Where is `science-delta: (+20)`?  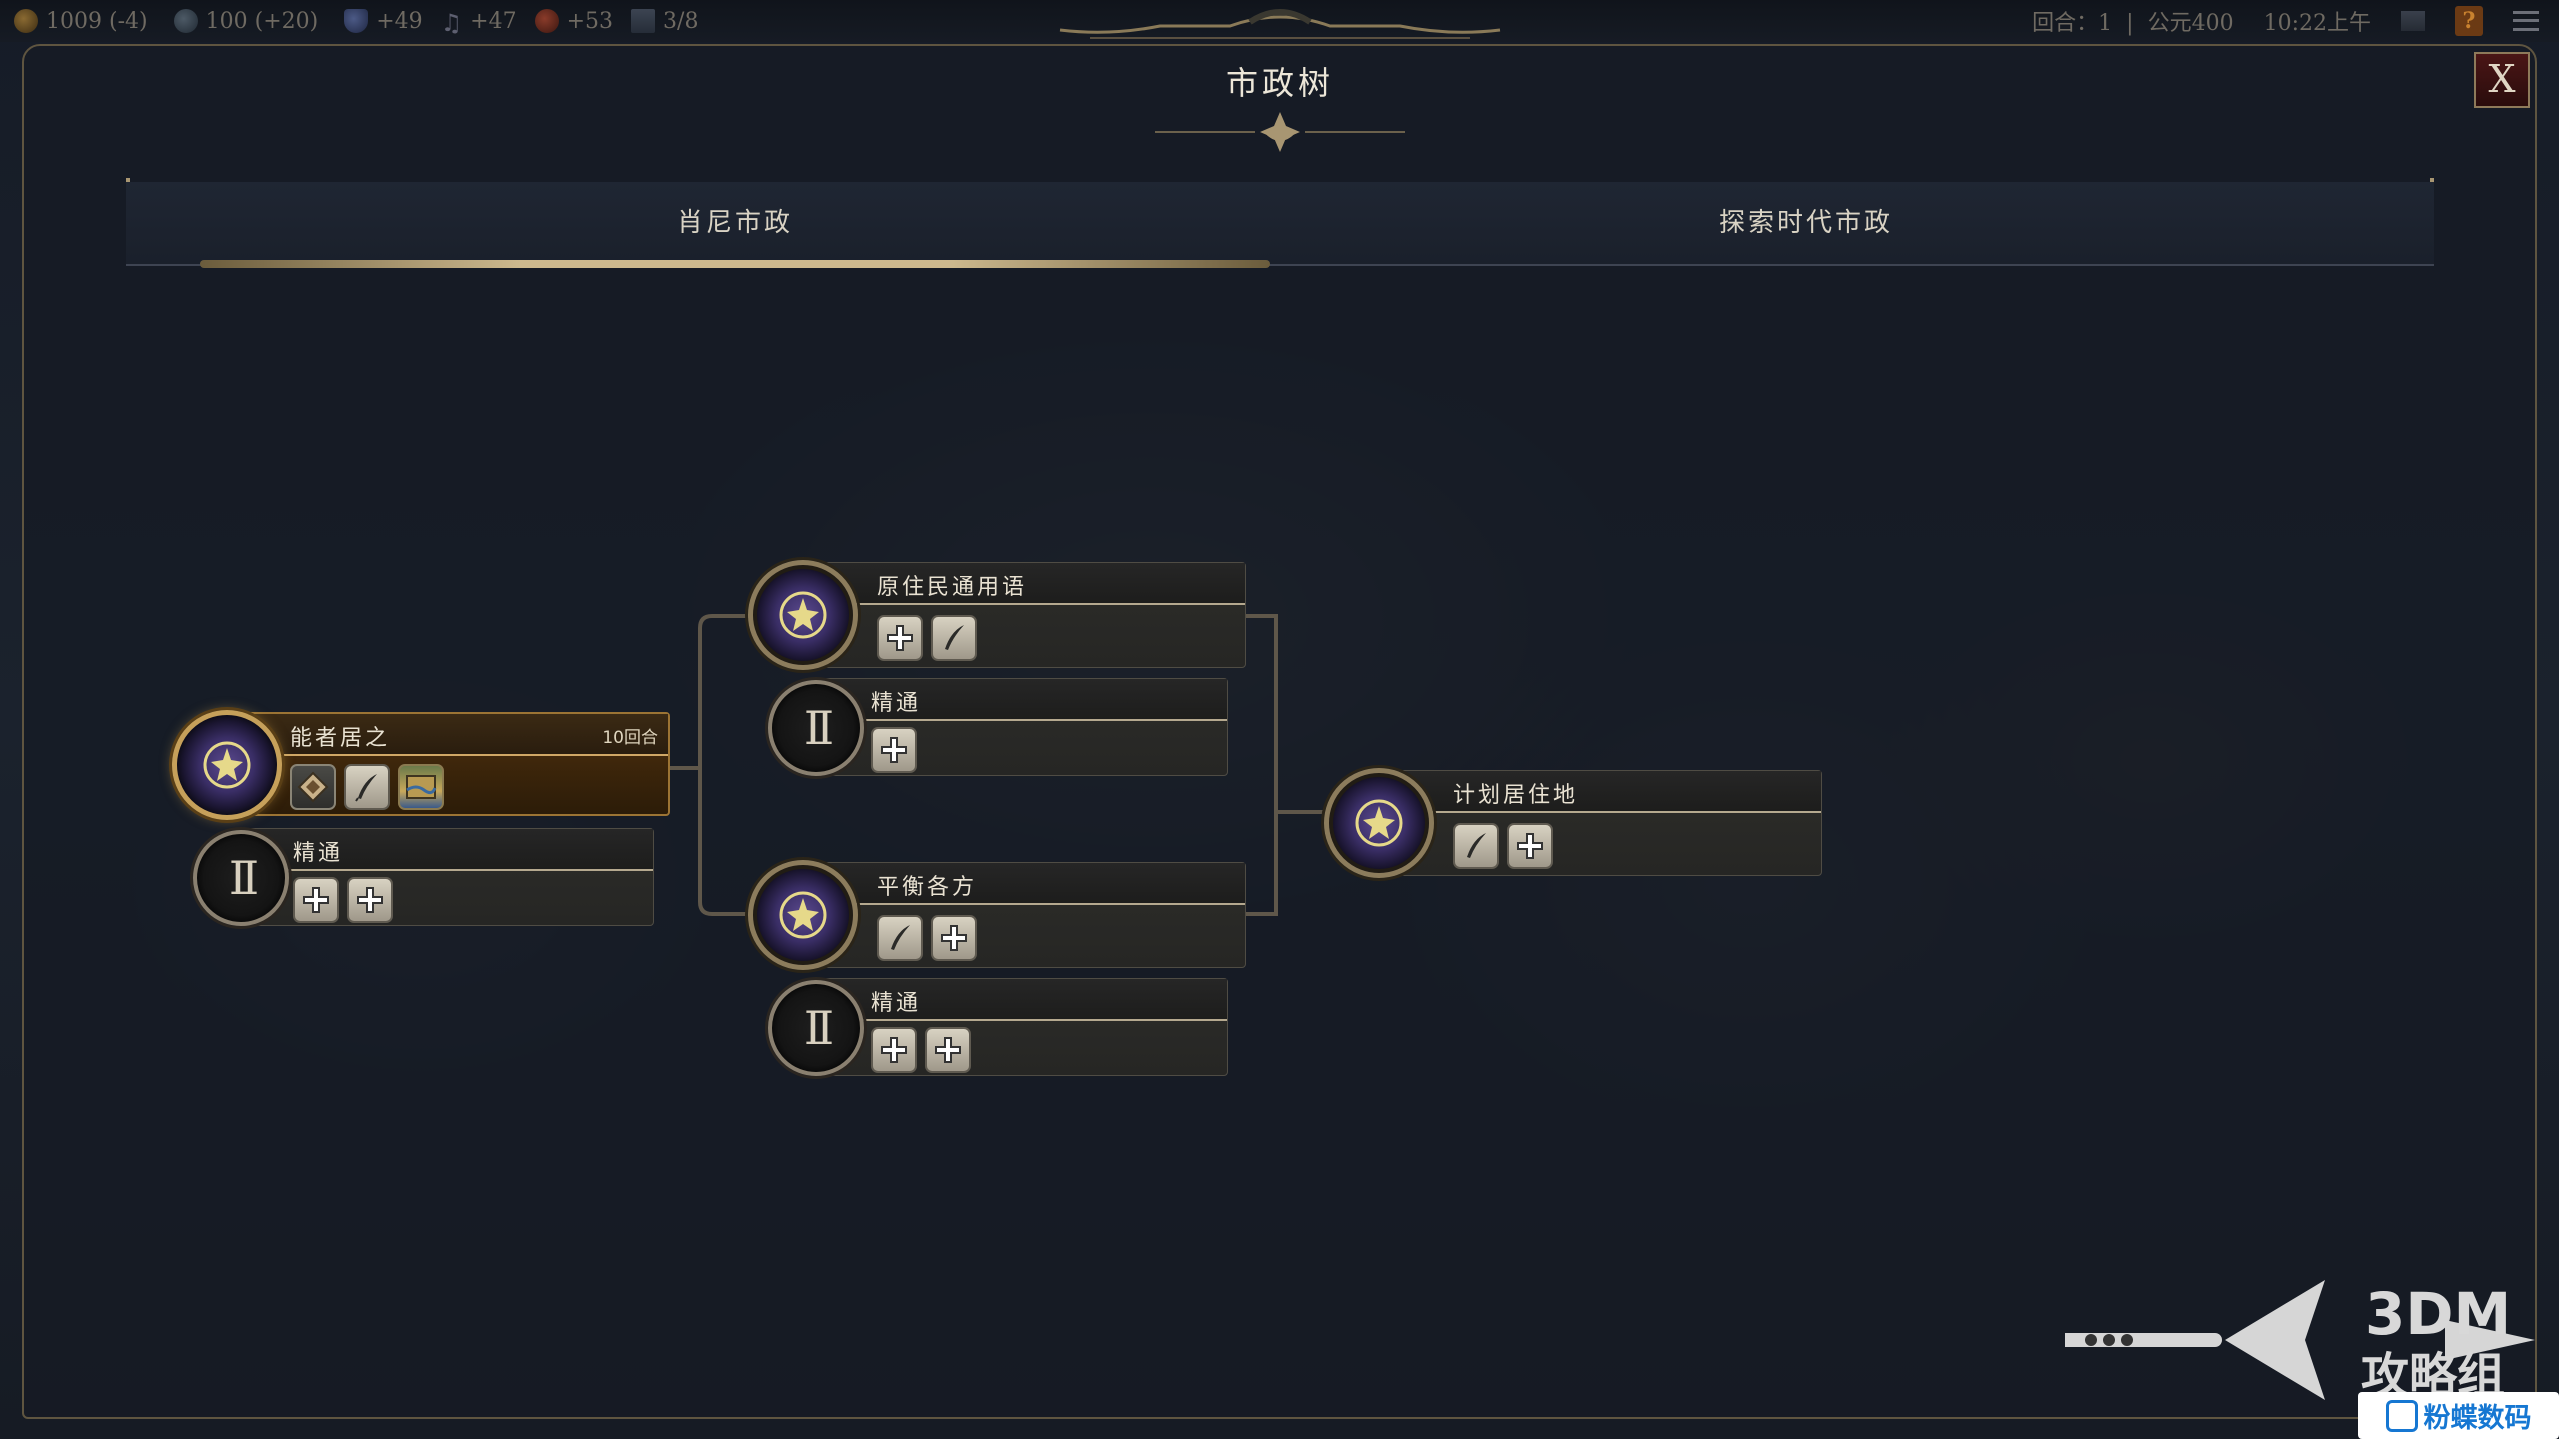 science-delta: (+20) is located at coordinates (286, 21).